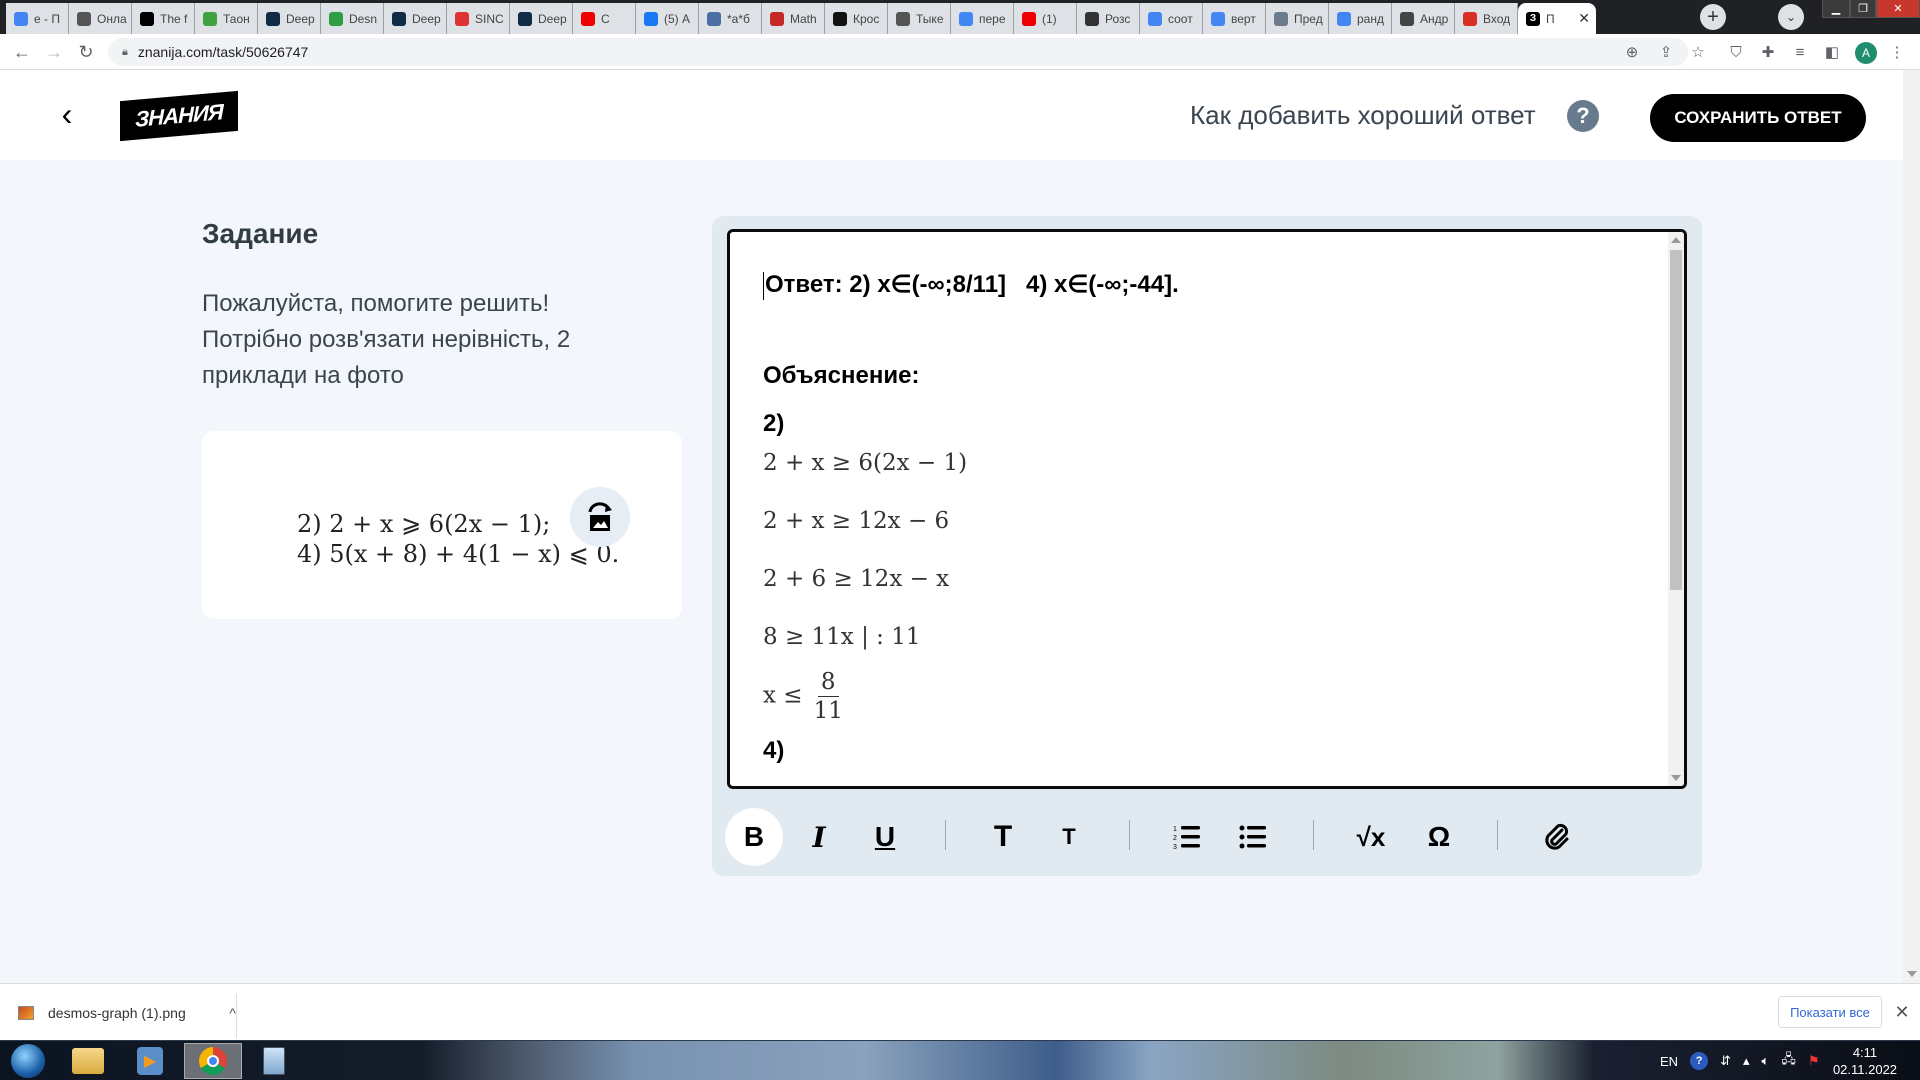 This screenshot has width=1920, height=1080. I want to click on ordered-list-button: 1 2 3, so click(1187, 837).